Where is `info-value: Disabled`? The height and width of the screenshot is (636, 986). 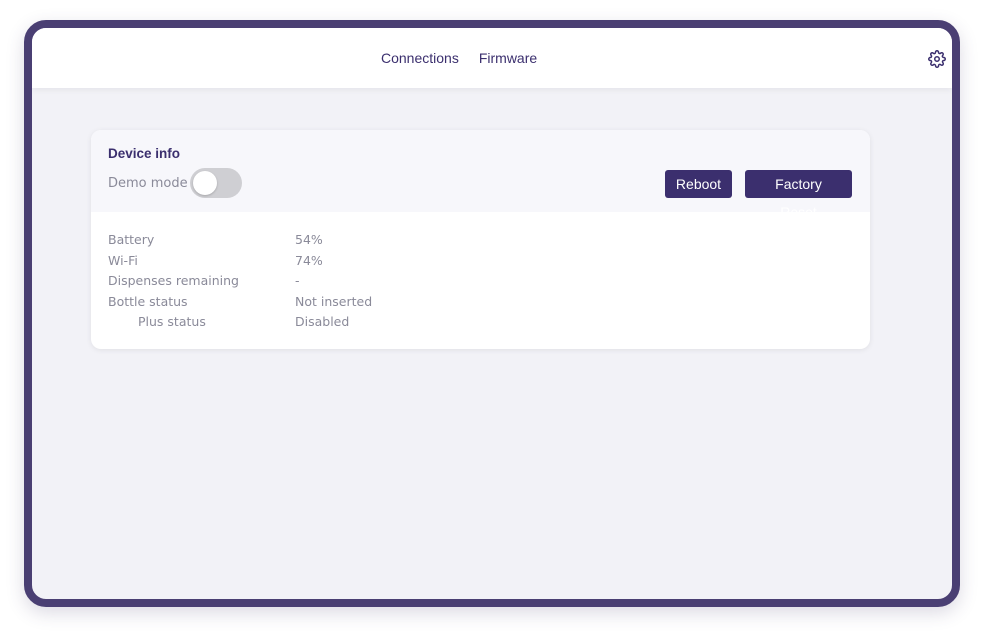 info-value: Disabled is located at coordinates (322, 321).